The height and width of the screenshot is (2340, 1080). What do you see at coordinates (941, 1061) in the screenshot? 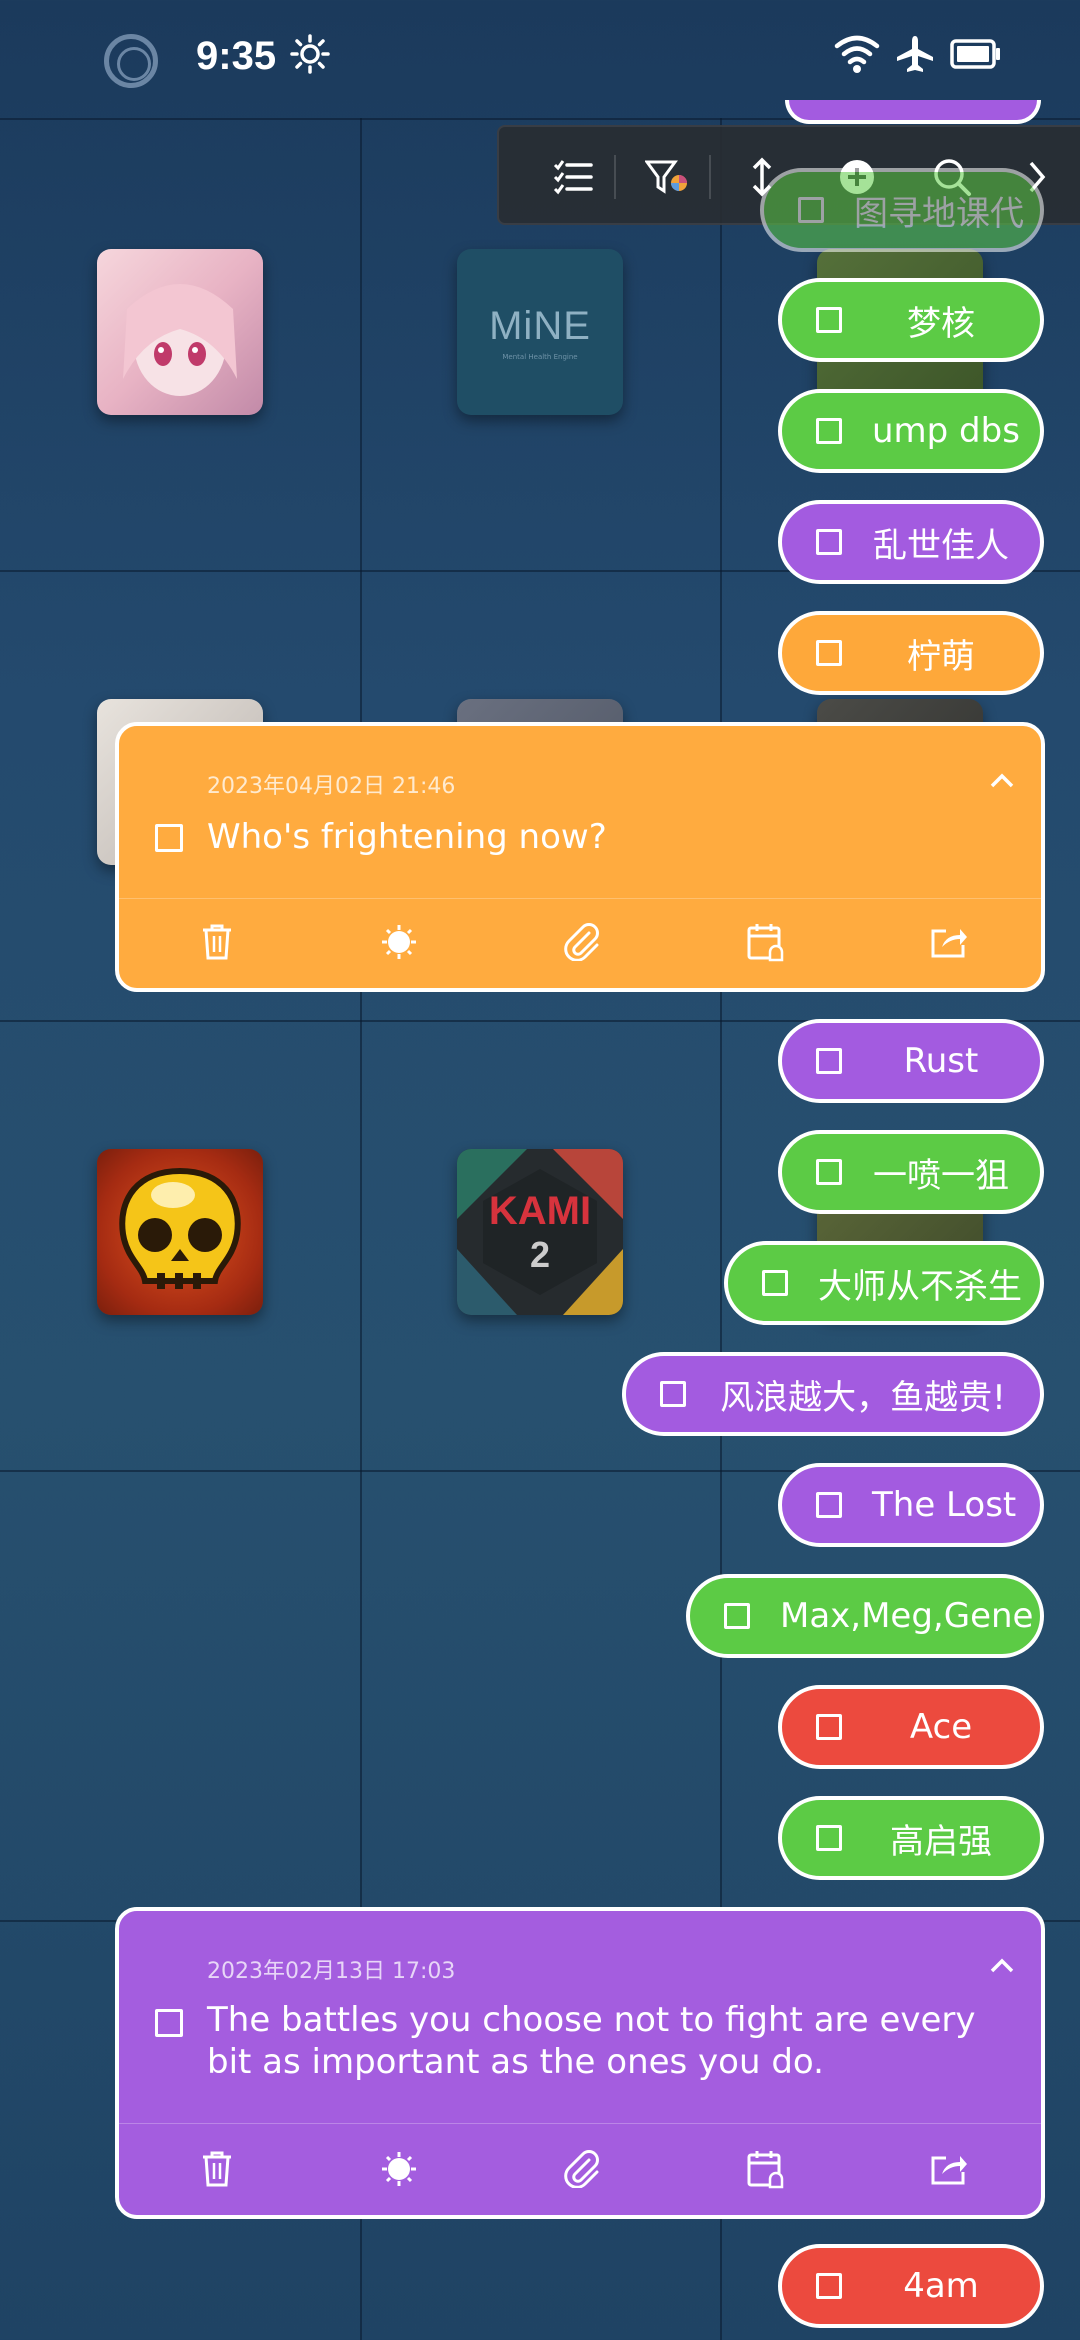
I see `pill-label: Rust` at bounding box center [941, 1061].